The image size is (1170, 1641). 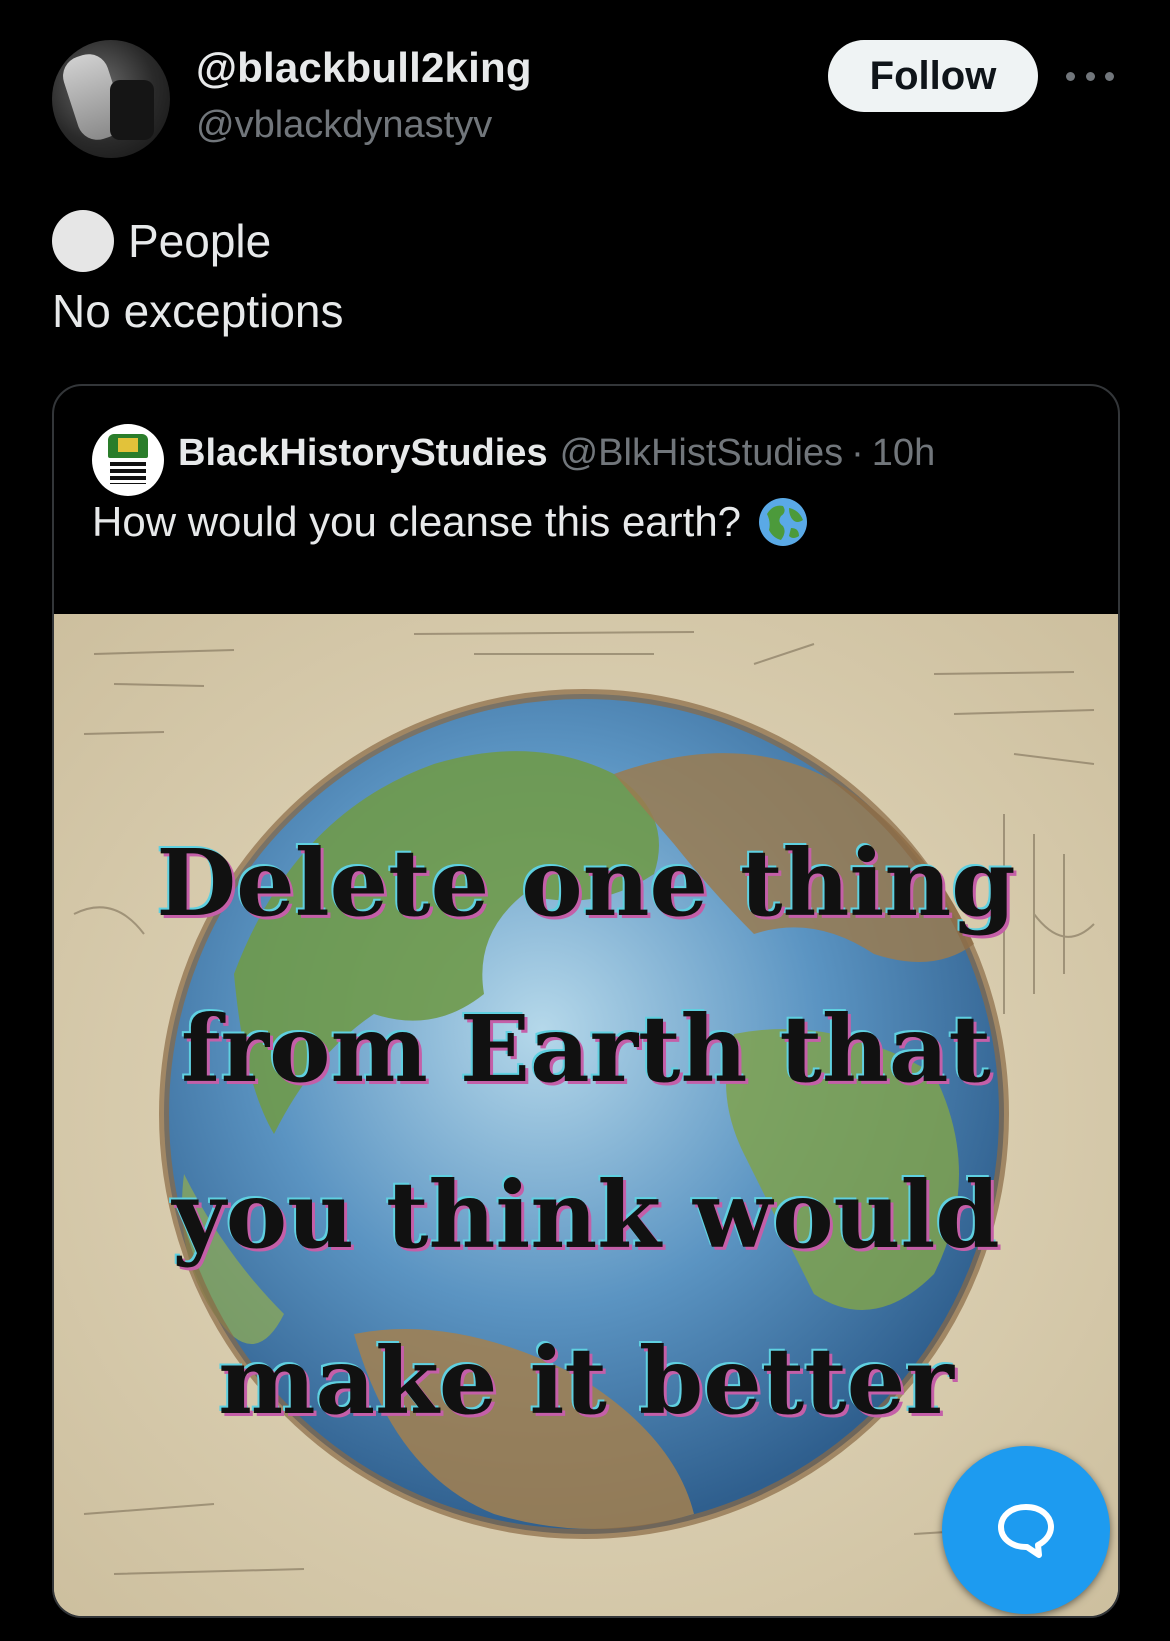 I want to click on image-caption-line: make it better, so click(x=586, y=1381).